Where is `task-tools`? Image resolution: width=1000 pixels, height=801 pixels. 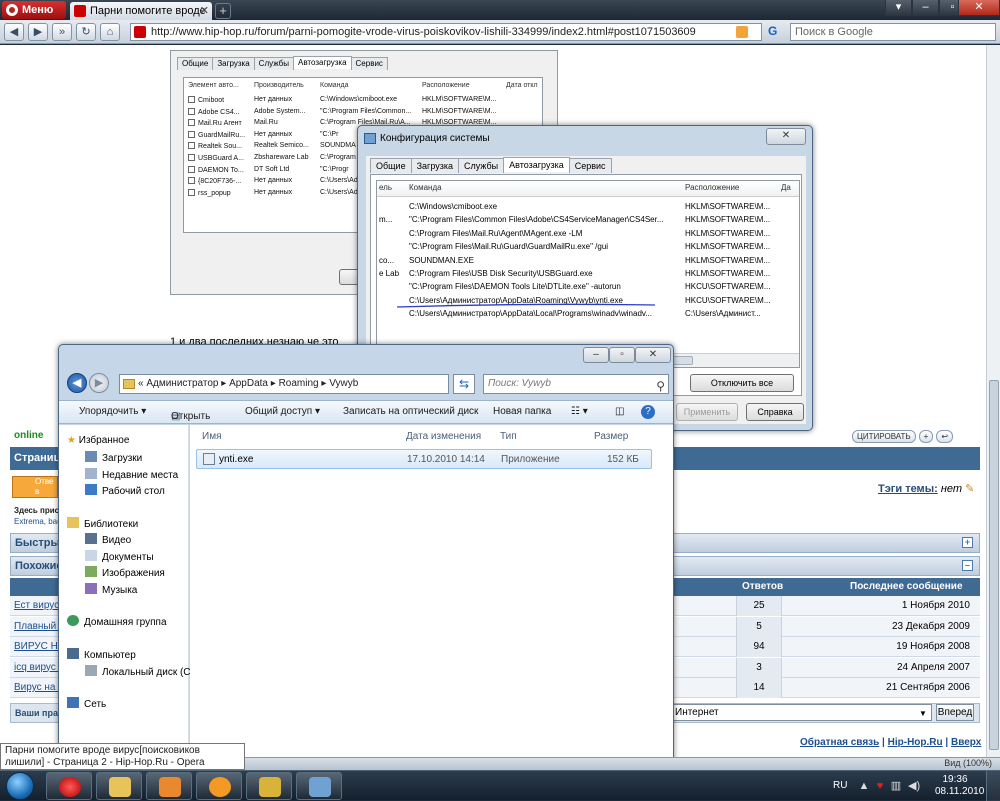 task-tools is located at coordinates (269, 786).